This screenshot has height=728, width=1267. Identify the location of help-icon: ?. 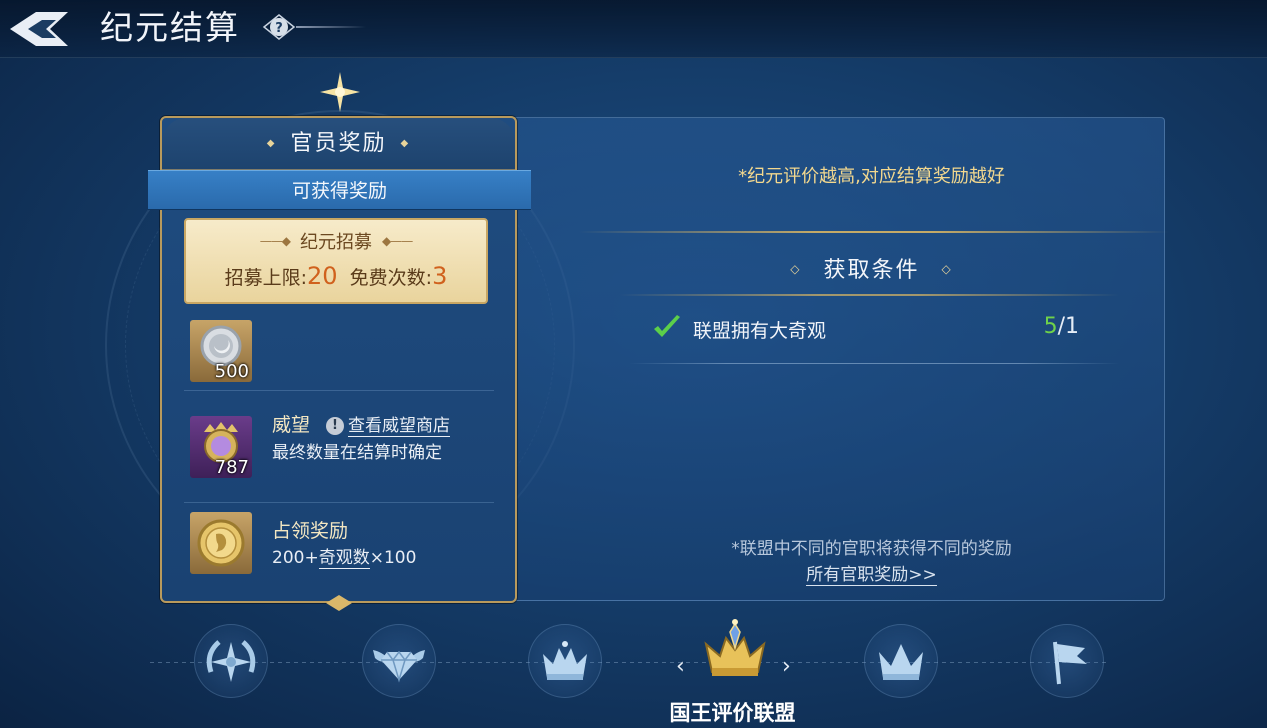
(279, 27).